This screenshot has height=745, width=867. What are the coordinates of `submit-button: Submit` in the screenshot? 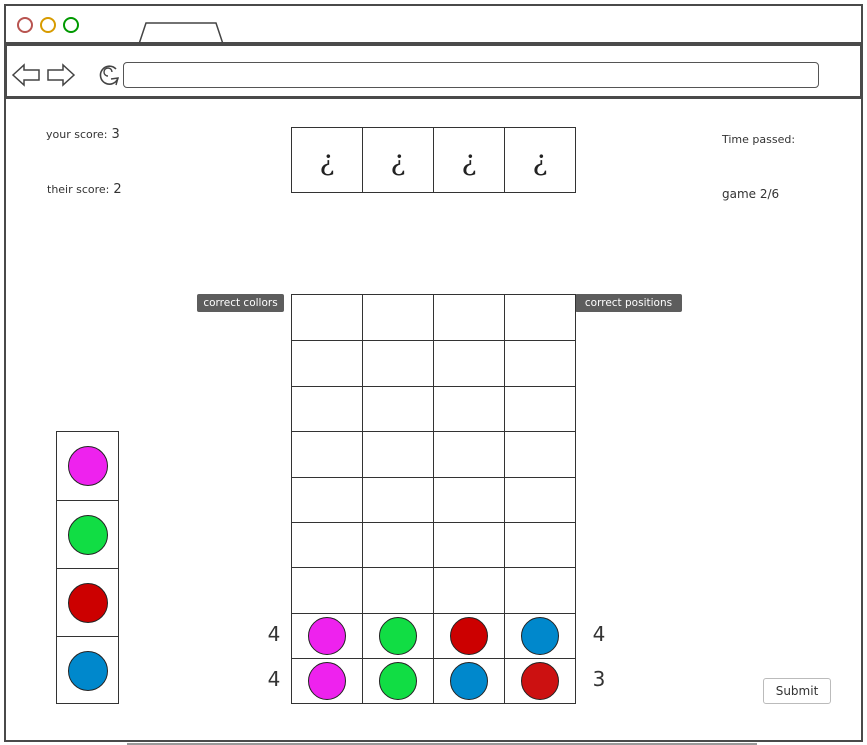 It's located at (797, 691).